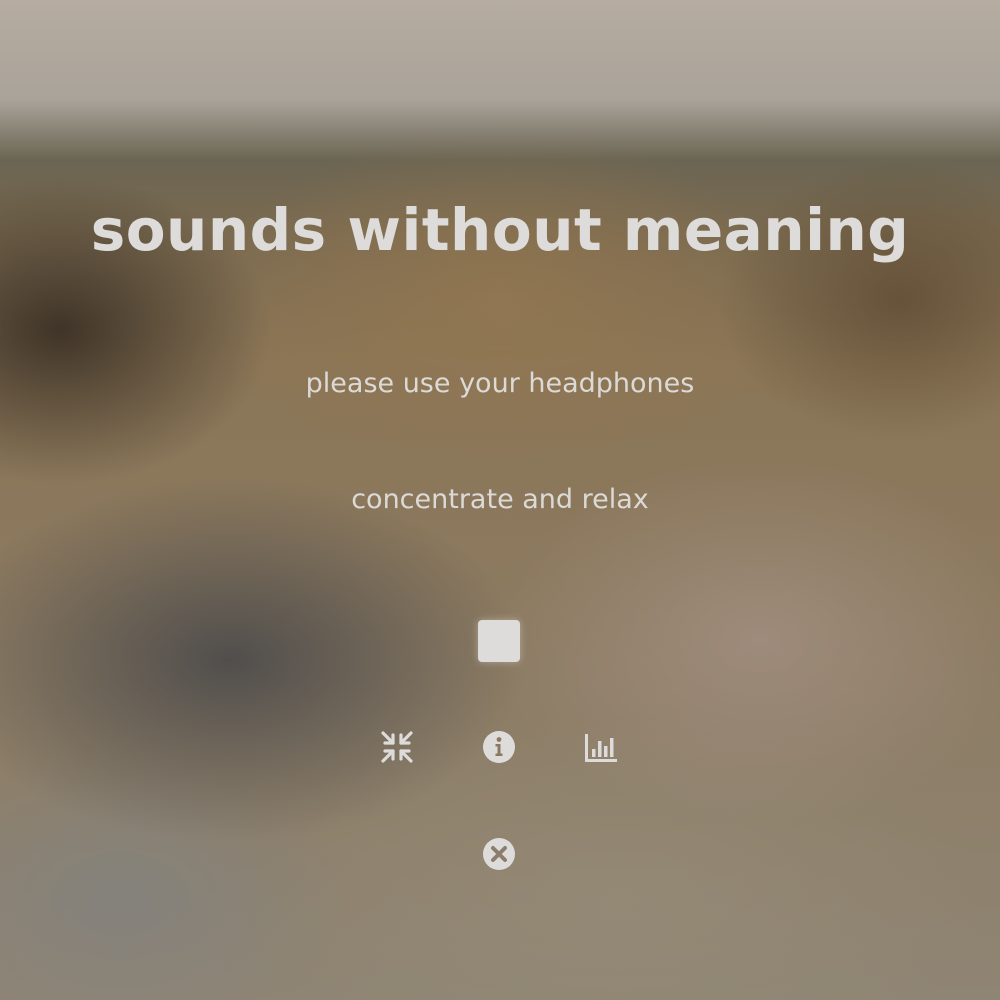 The width and height of the screenshot is (1000, 1000). Describe the element at coordinates (500, 383) in the screenshot. I see `subtitle-headphones: please use your headphones` at that location.